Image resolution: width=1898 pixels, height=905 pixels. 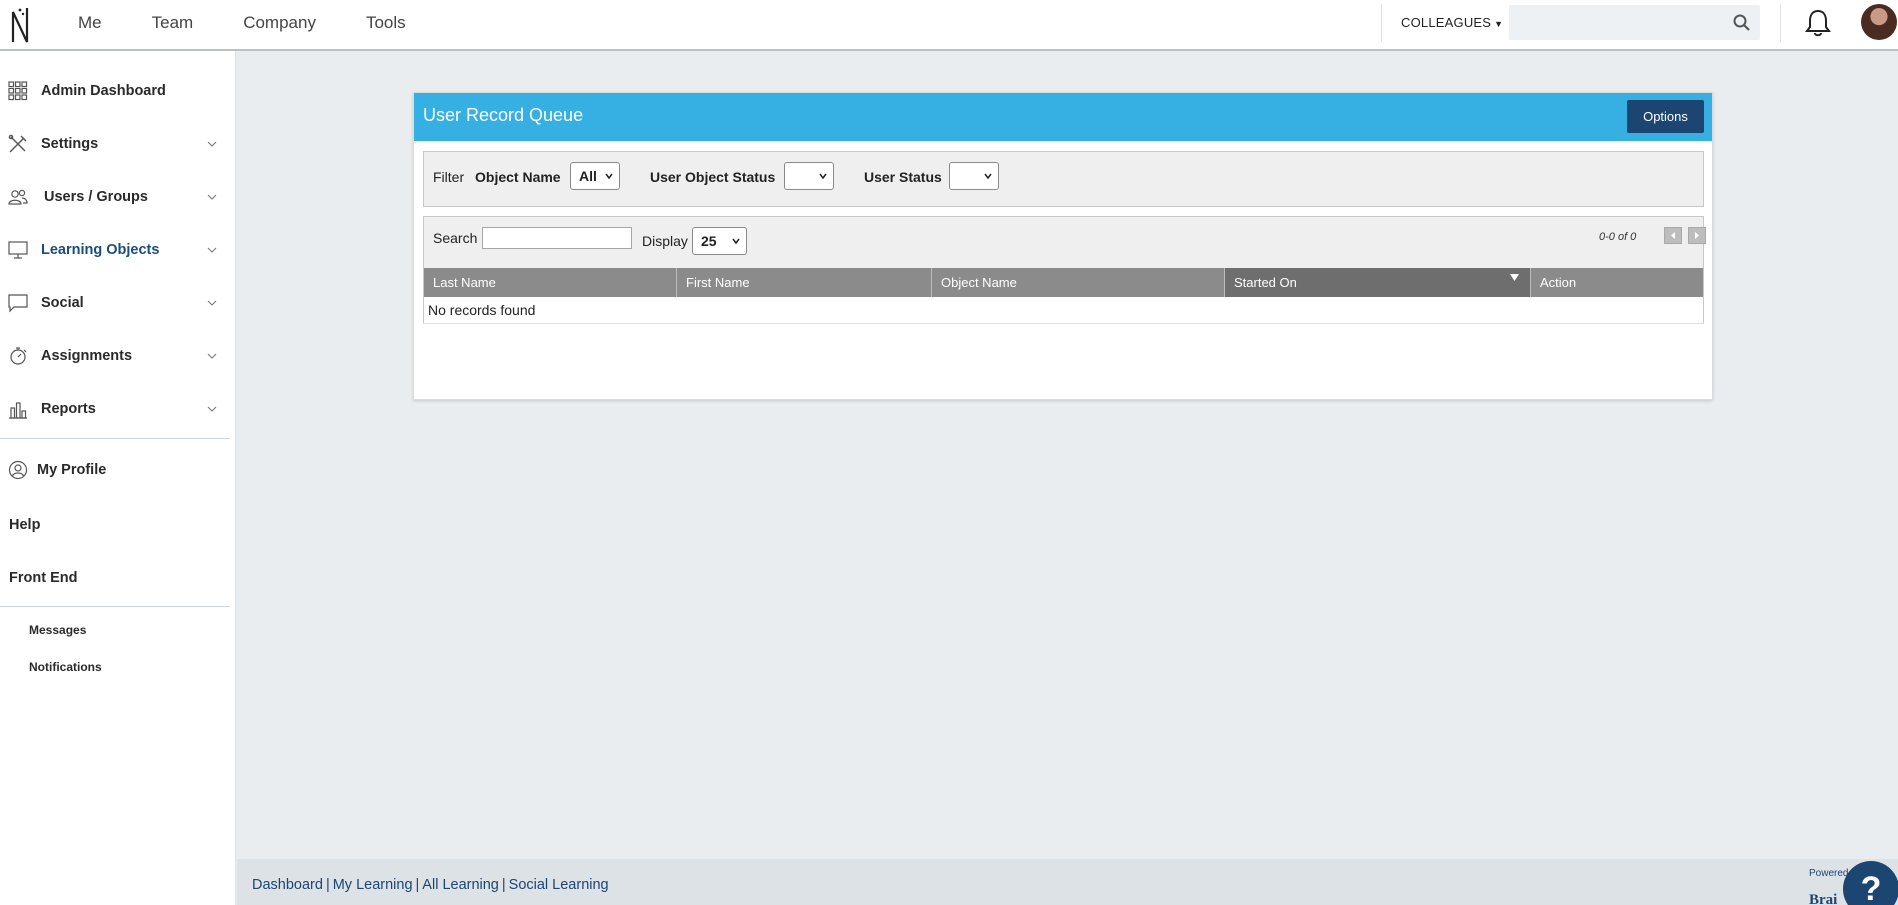 What do you see at coordinates (287, 885) in the screenshot?
I see `footer-link-dashboard: Dashboard` at bounding box center [287, 885].